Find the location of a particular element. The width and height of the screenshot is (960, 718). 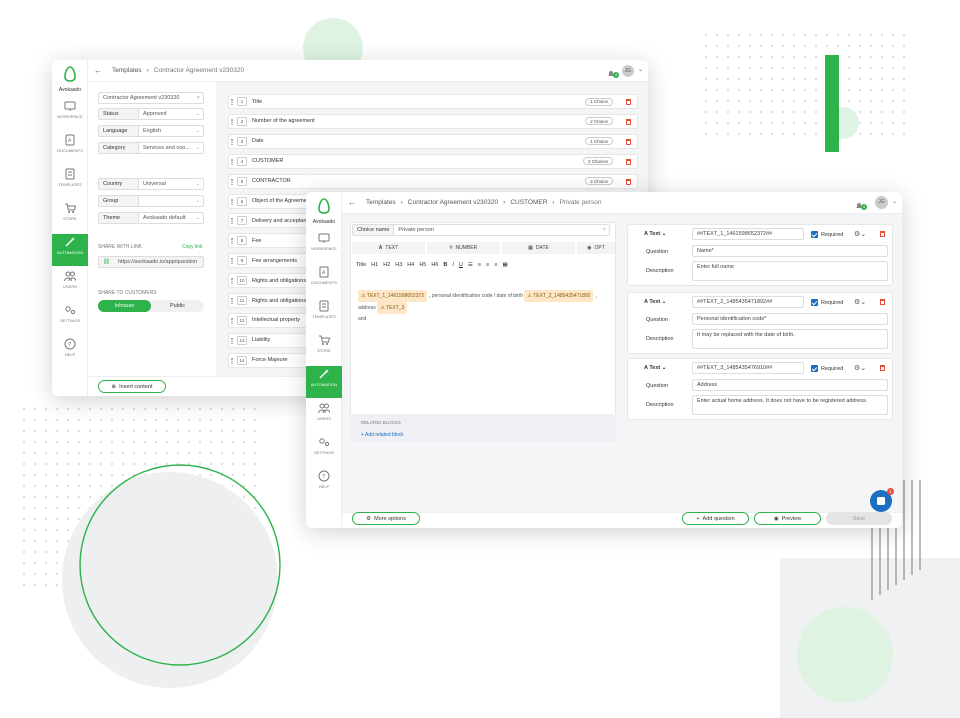

variable-tag: ⚠ TEXT_2_1485435471892 is located at coordinates (559, 296).